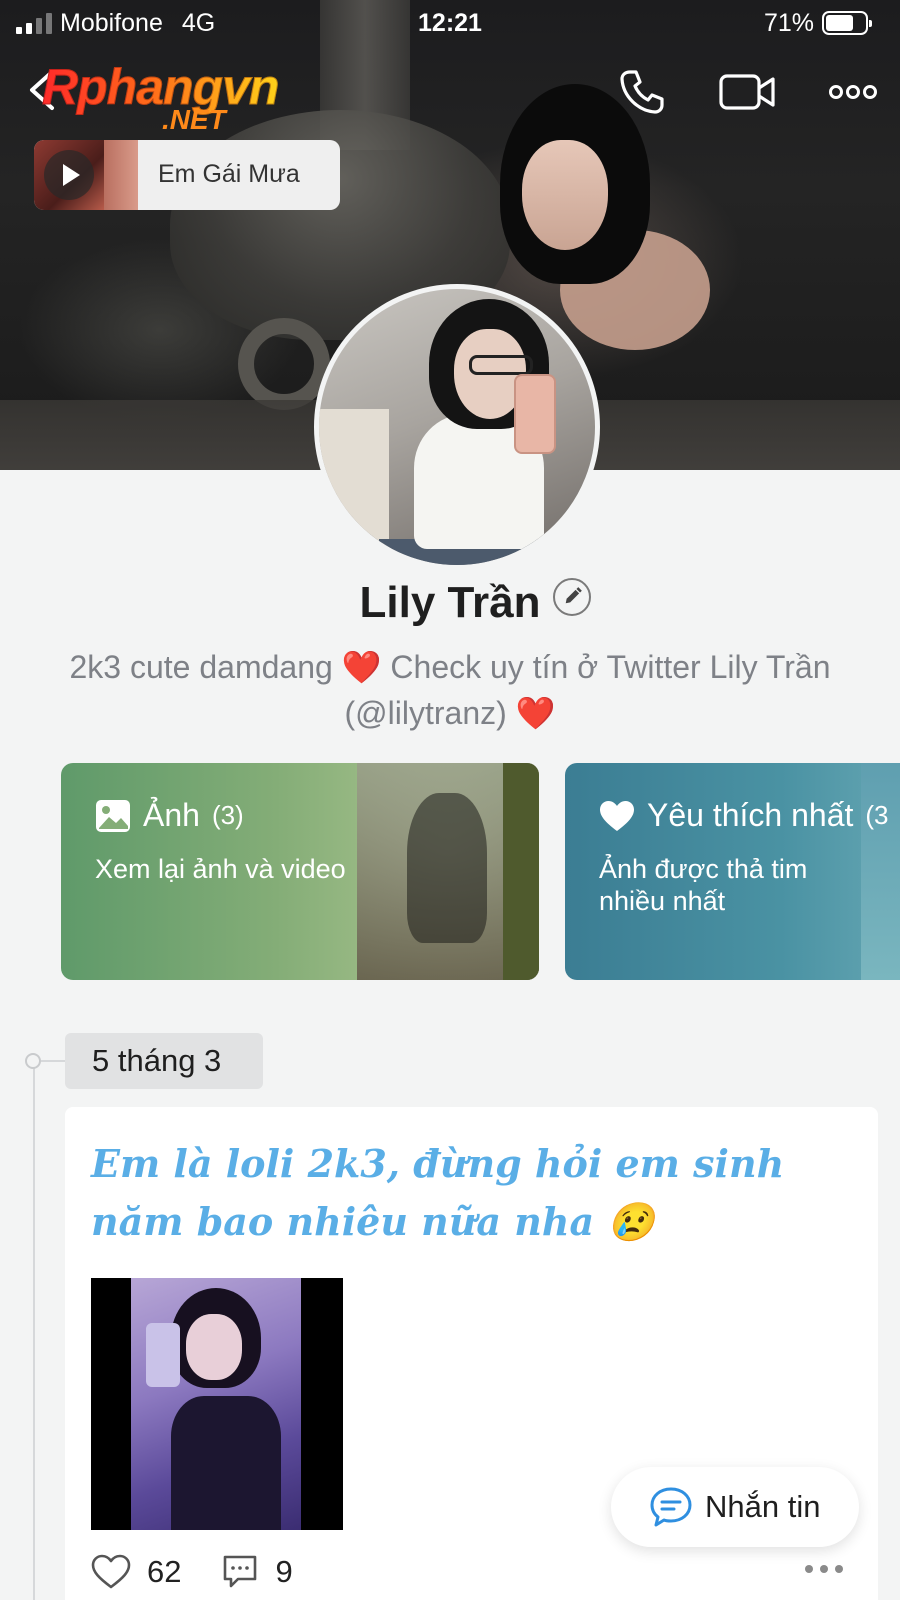  Describe the element at coordinates (136, 1572) in the screenshot. I see `like-button: 62` at that location.